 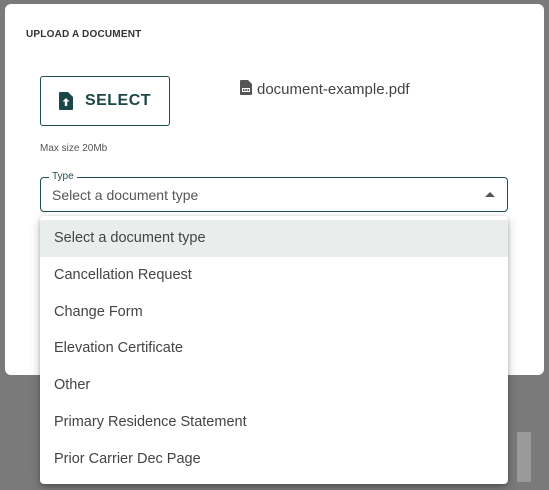 I want to click on modal-title: UPLOAD A DOCUMENT, so click(x=84, y=34).